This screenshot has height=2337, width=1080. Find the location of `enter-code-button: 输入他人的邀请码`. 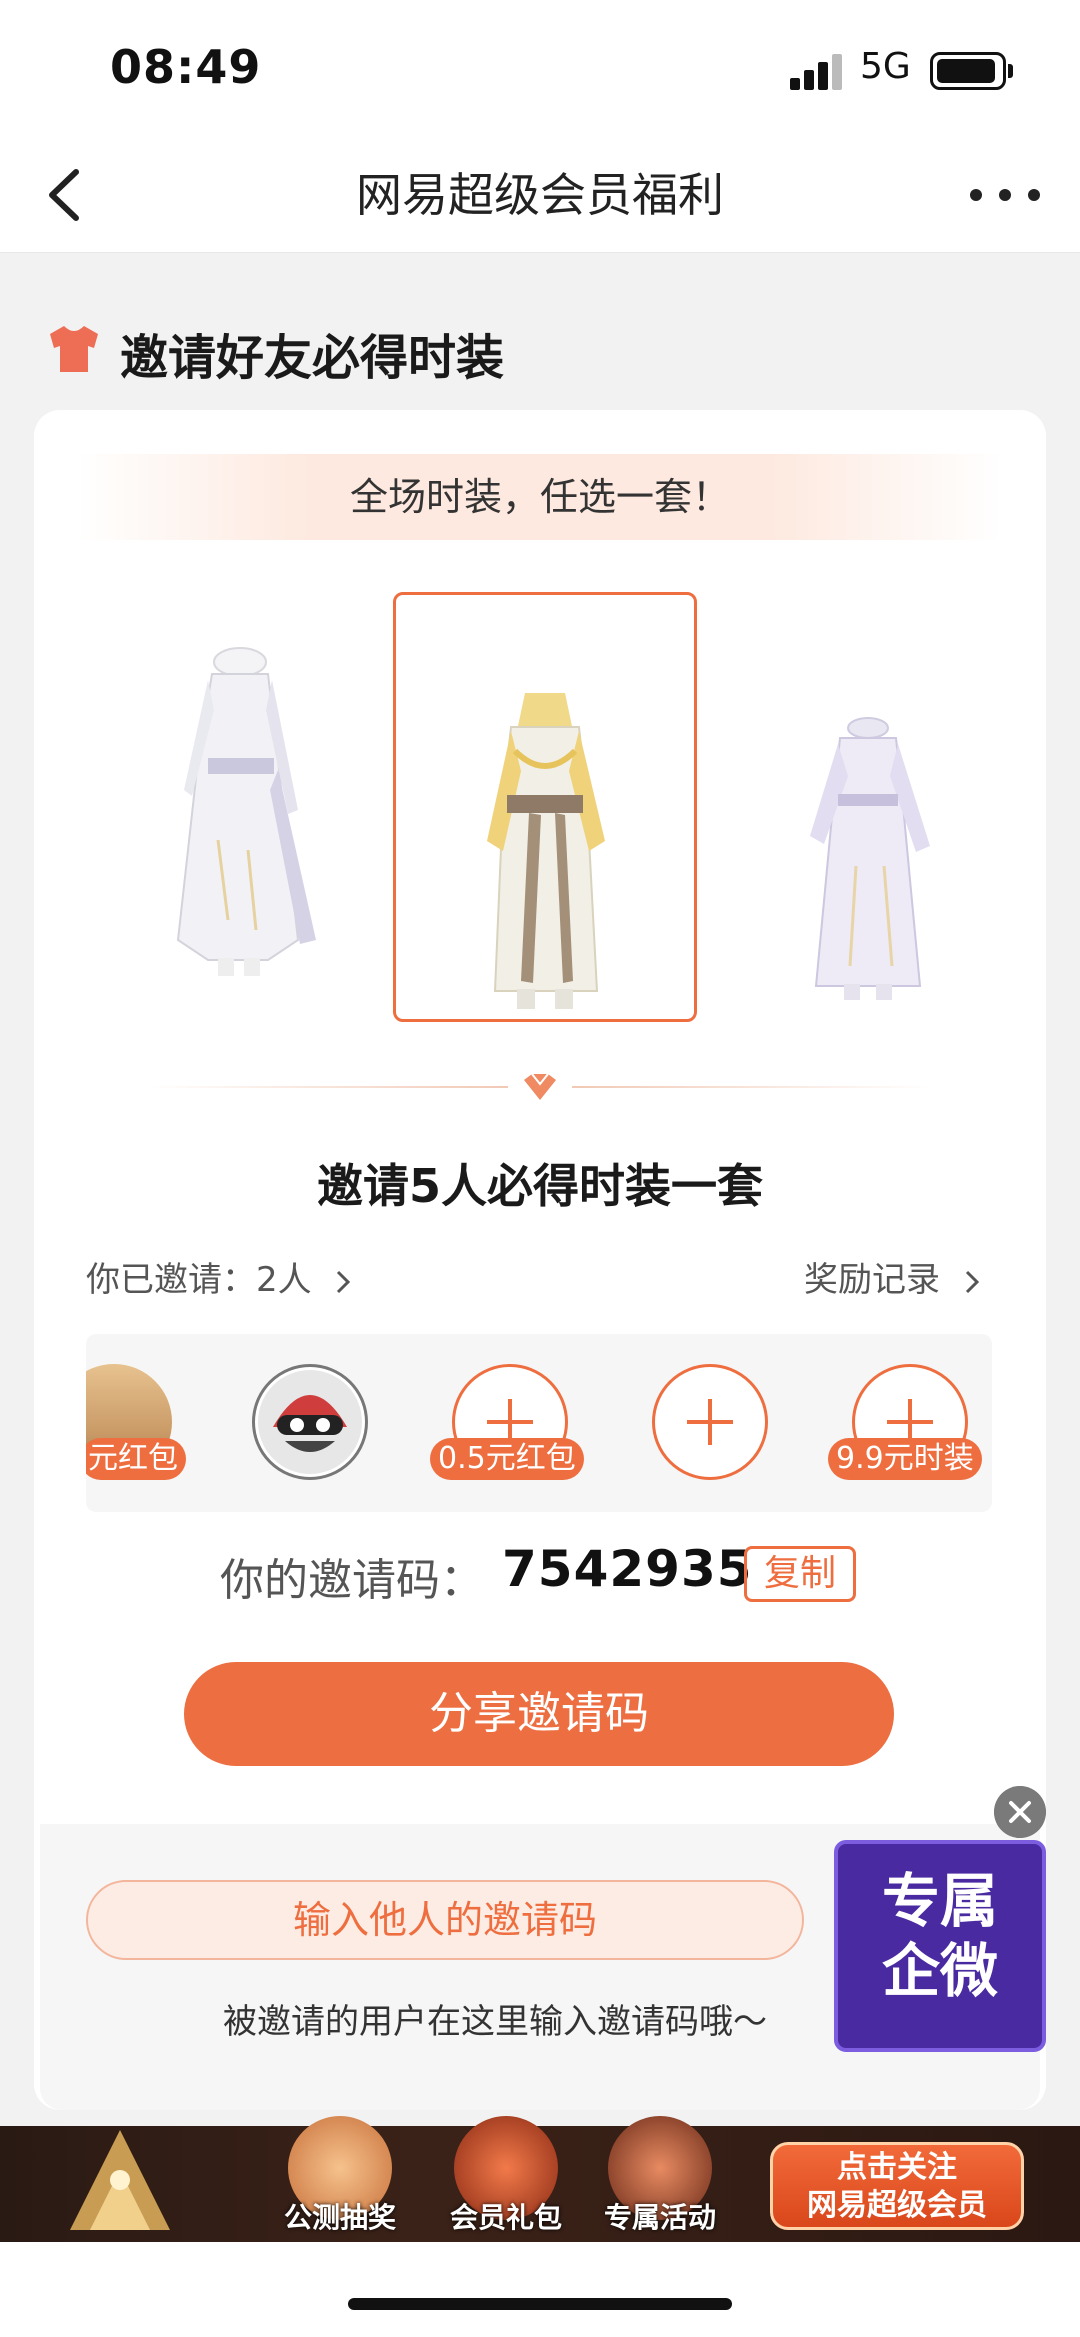

enter-code-button: 输入他人的邀请码 is located at coordinates (445, 1920).